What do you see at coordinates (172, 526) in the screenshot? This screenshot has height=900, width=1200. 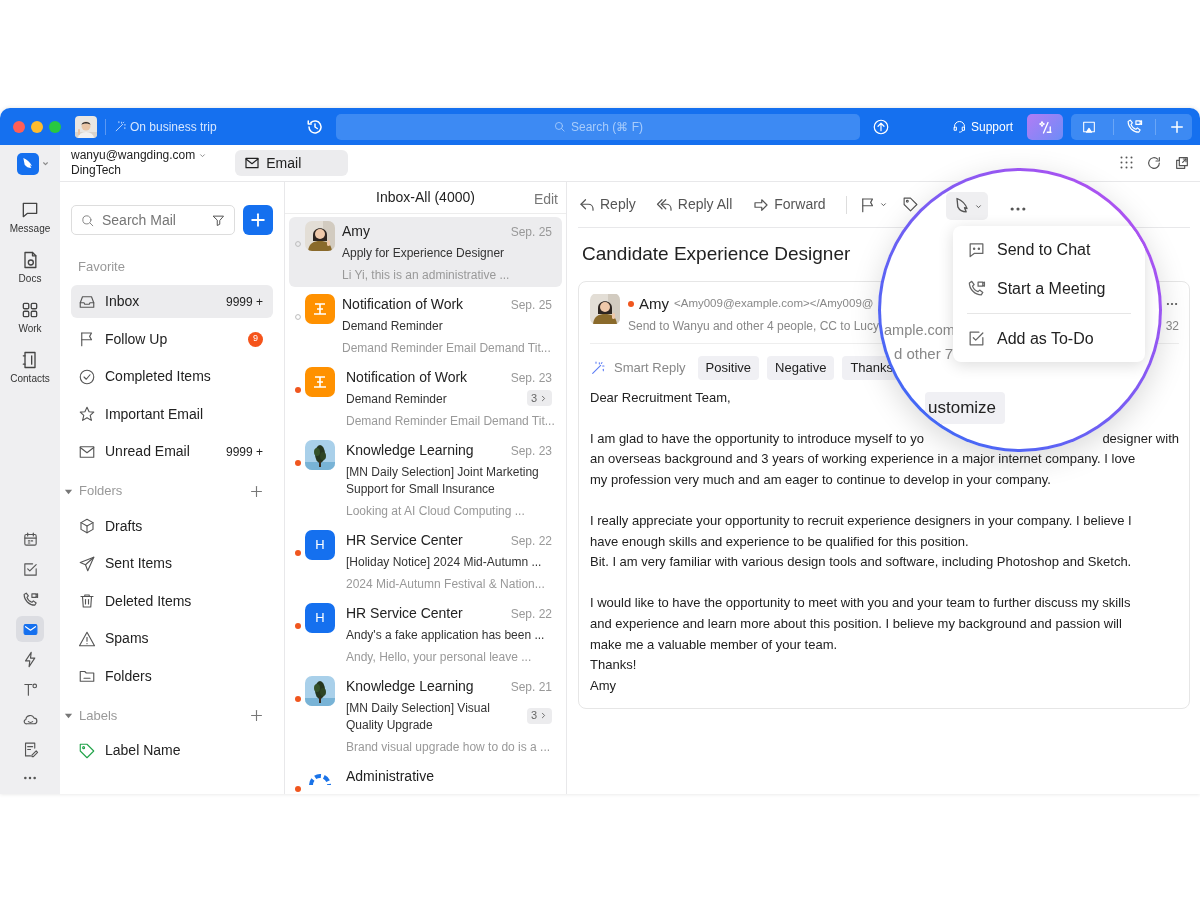 I see `folder-item: Drafts` at bounding box center [172, 526].